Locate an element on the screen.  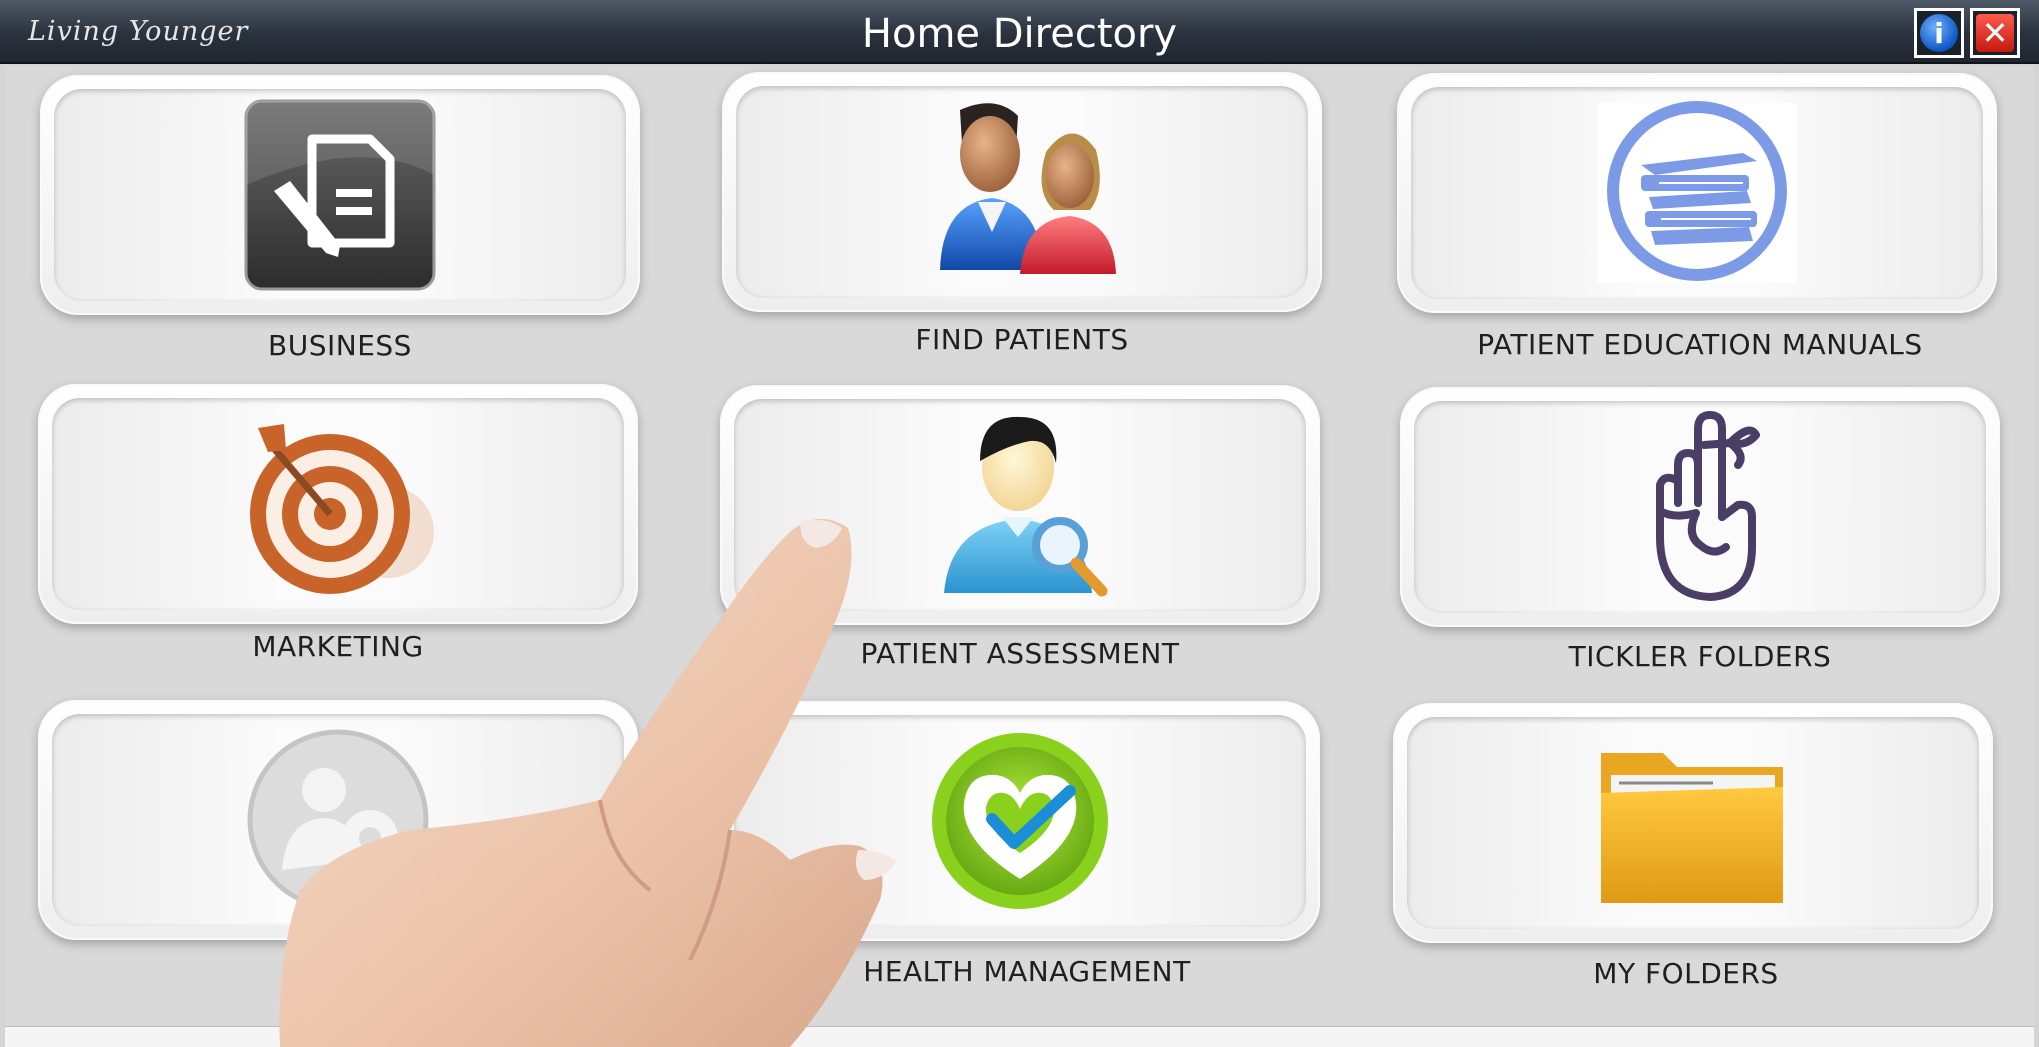
title-bar: Living Younger Home Directory i ✕ is located at coordinates (1019, 32).